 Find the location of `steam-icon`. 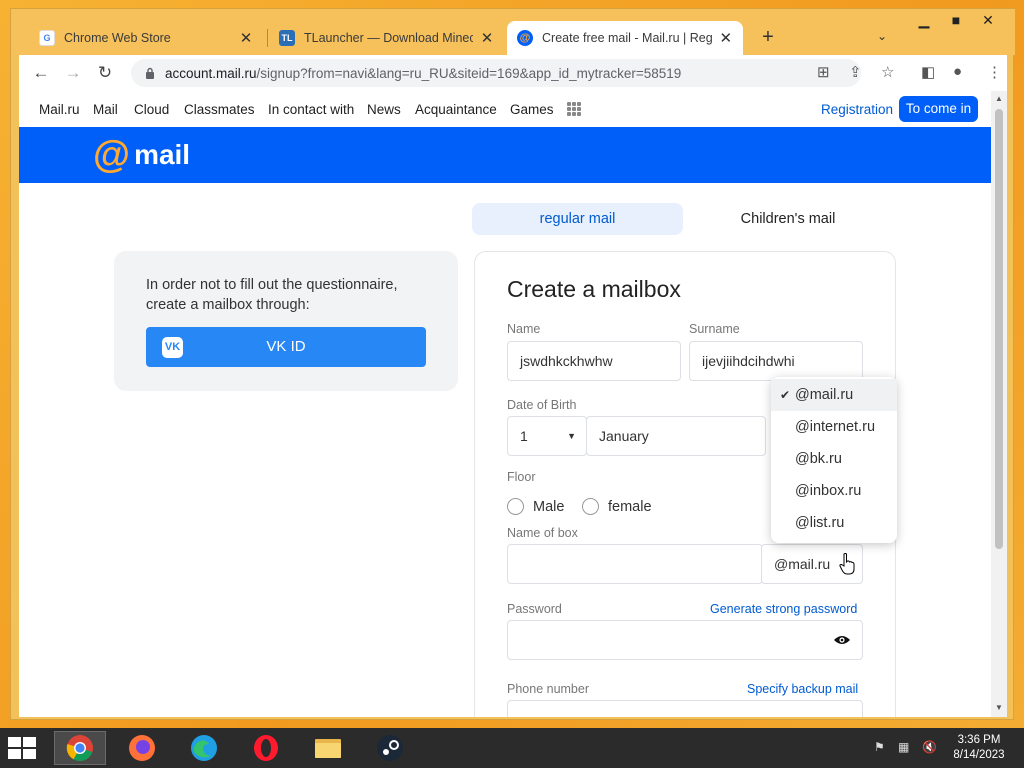

steam-icon is located at coordinates (390, 748).